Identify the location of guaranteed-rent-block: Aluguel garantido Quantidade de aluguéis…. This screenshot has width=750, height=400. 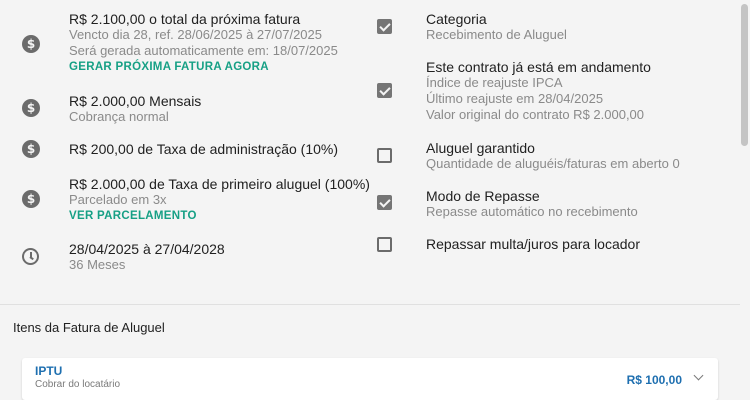
(553, 156).